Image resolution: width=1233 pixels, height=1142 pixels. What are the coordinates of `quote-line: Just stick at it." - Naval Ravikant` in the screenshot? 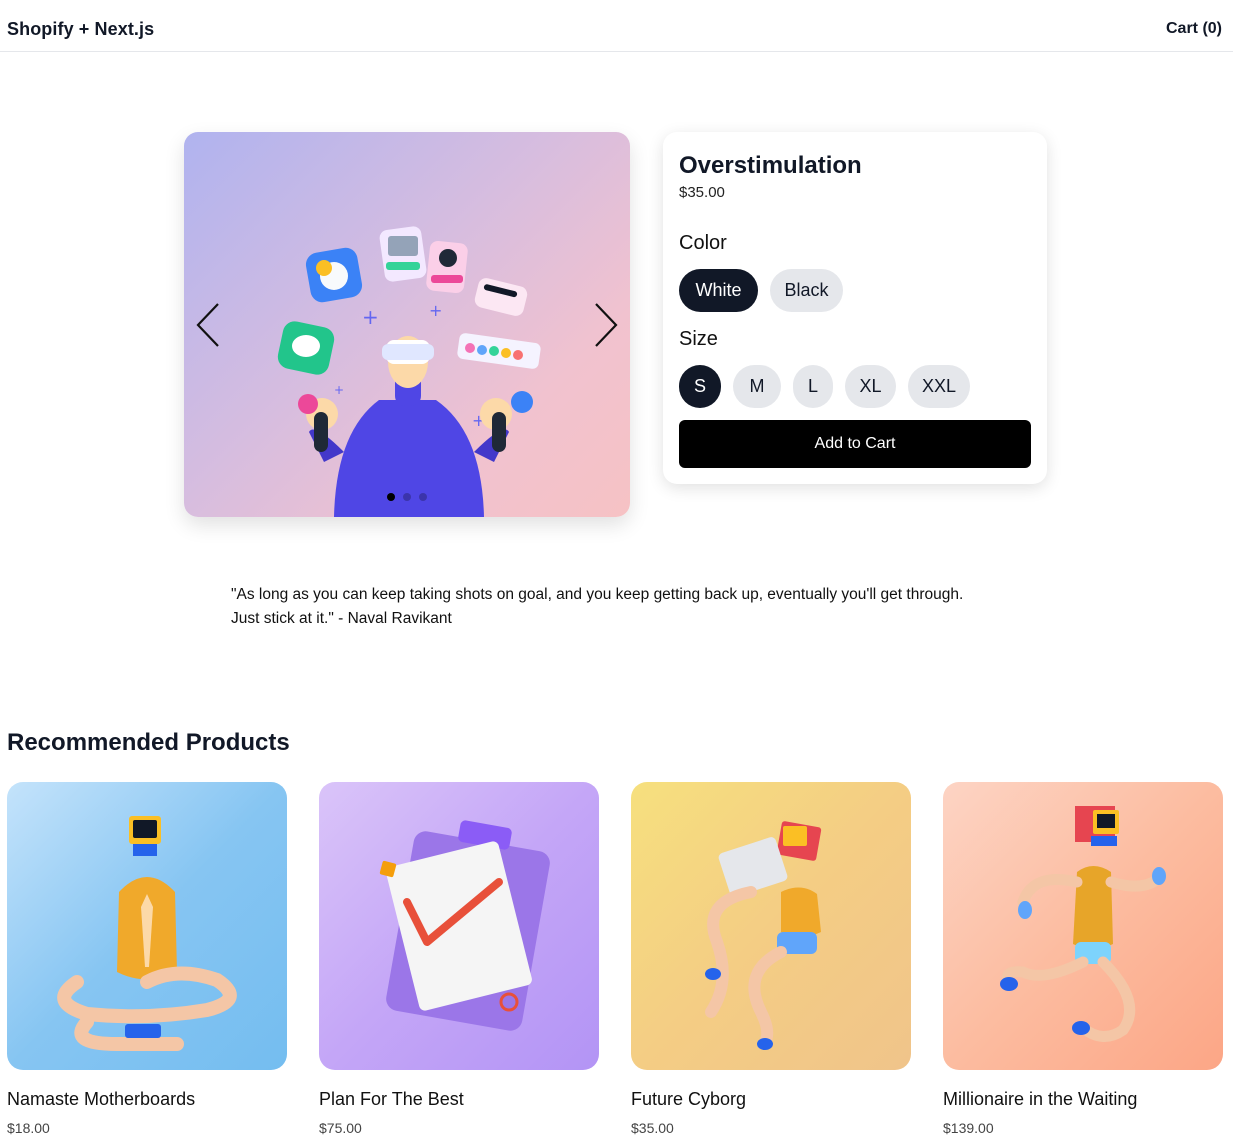 It's located at (341, 618).